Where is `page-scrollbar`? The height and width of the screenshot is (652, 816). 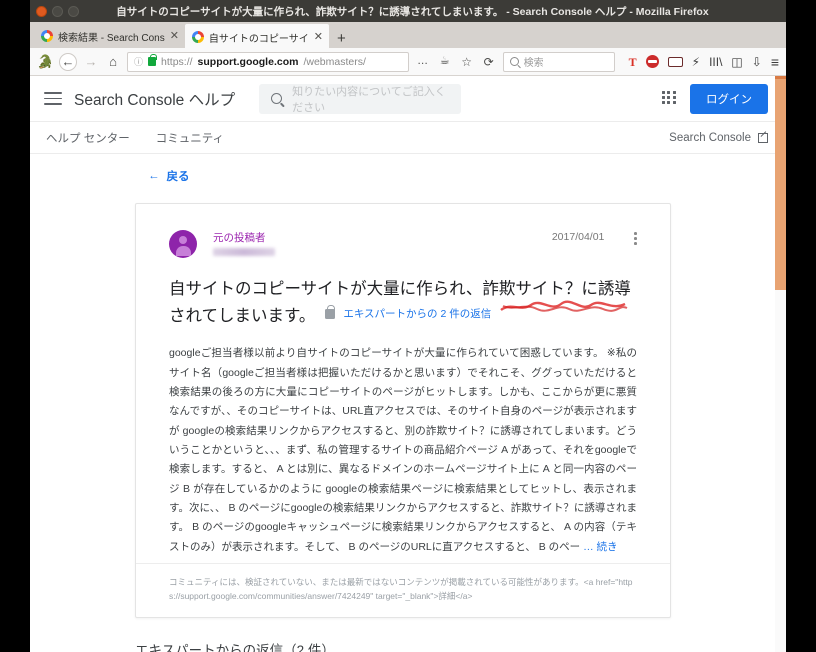
page-scrollbar is located at coordinates (780, 364).